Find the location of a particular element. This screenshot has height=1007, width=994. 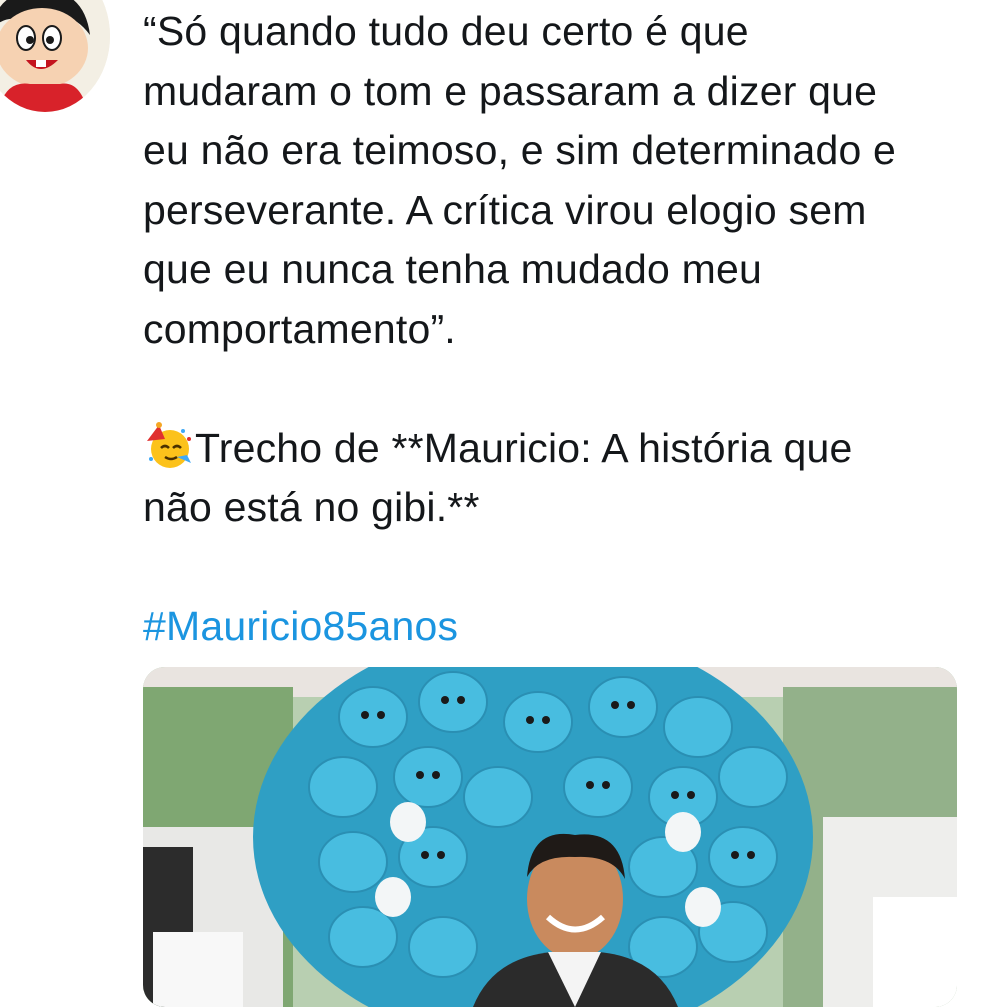

excerpt-line: não está no gibi.** is located at coordinates (311, 507).